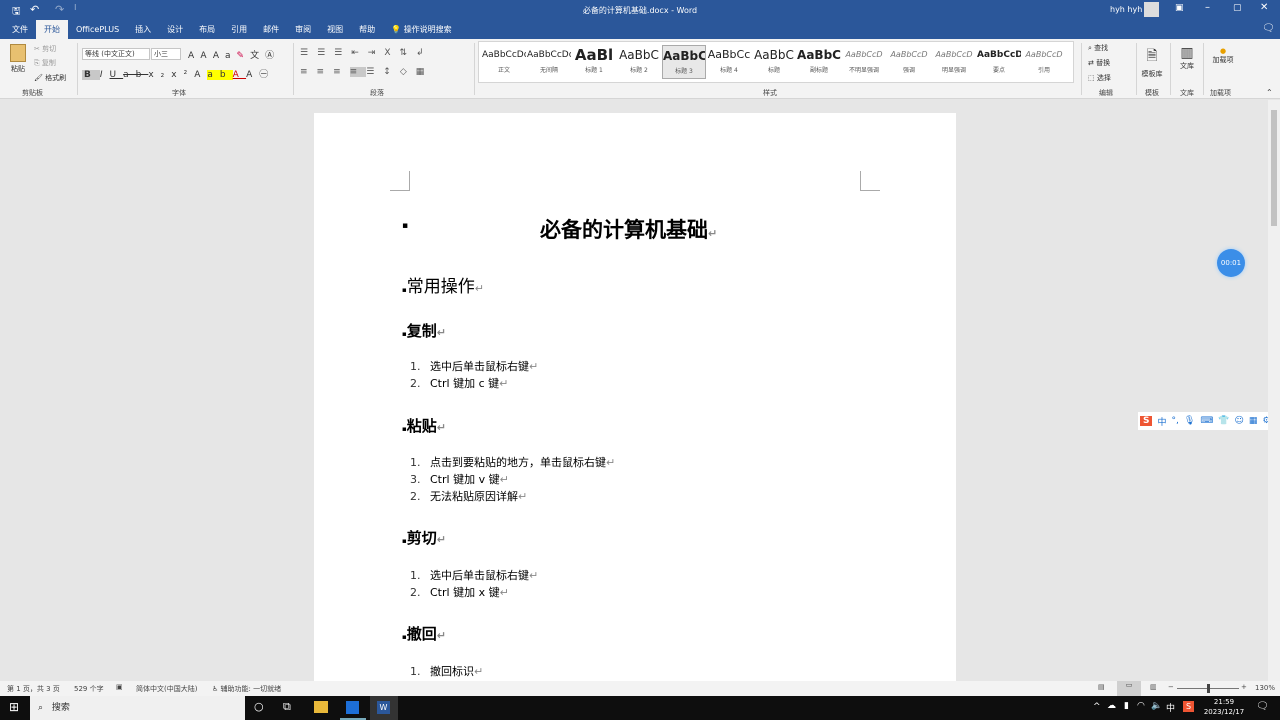  Describe the element at coordinates (321, 707) in the screenshot. I see `file-explorer-icon` at that location.